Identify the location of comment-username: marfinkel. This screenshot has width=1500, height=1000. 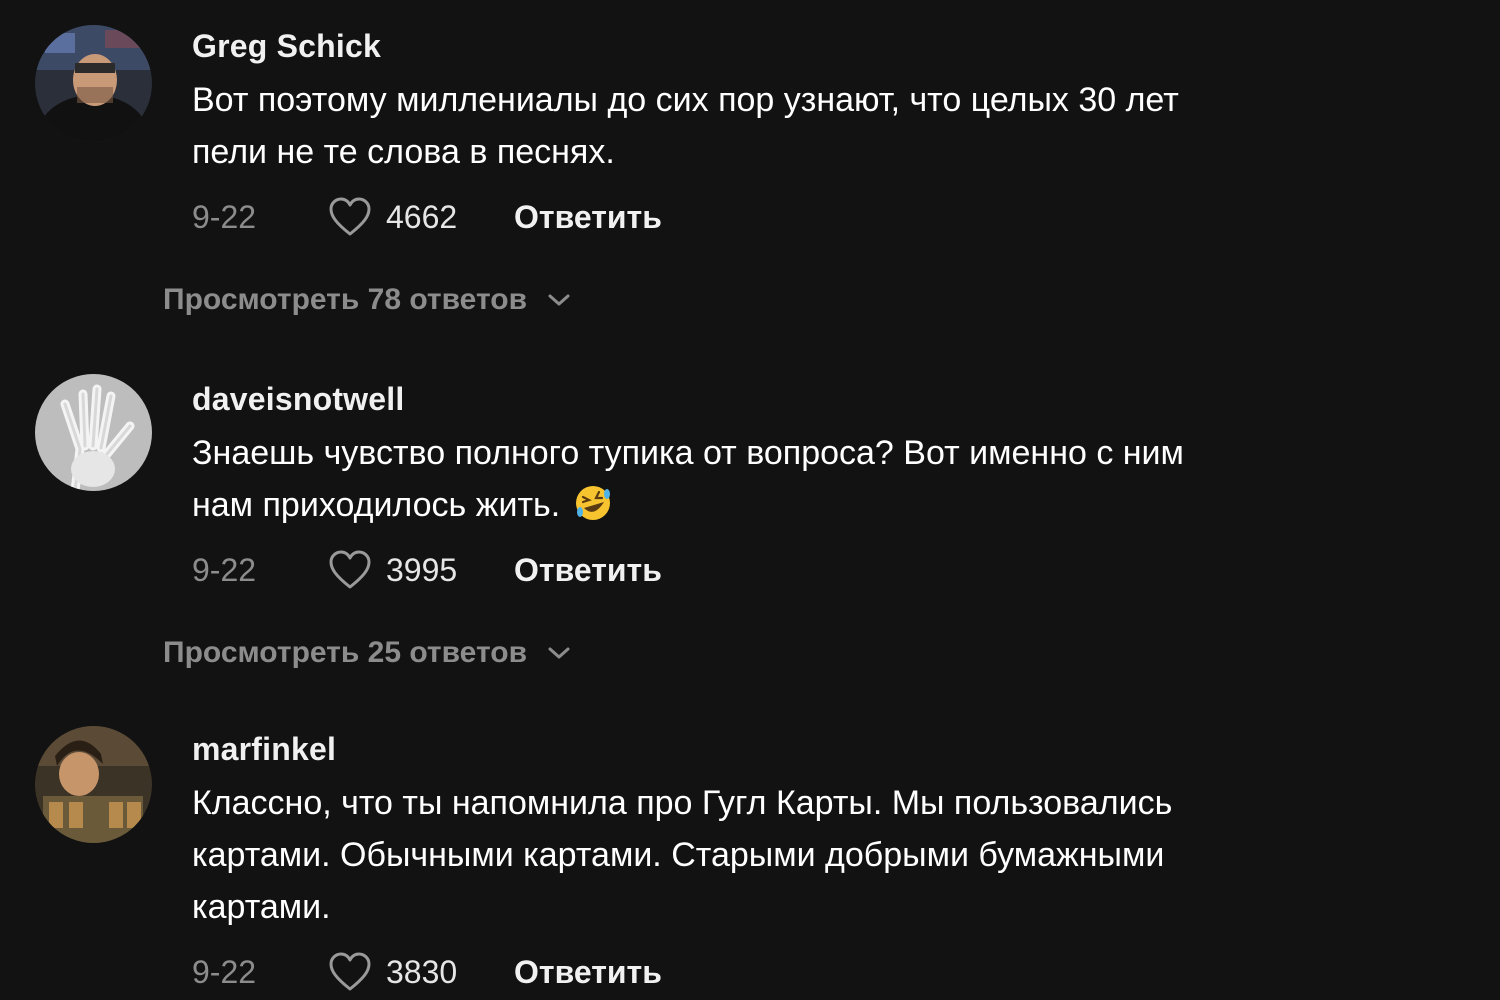
(264, 749).